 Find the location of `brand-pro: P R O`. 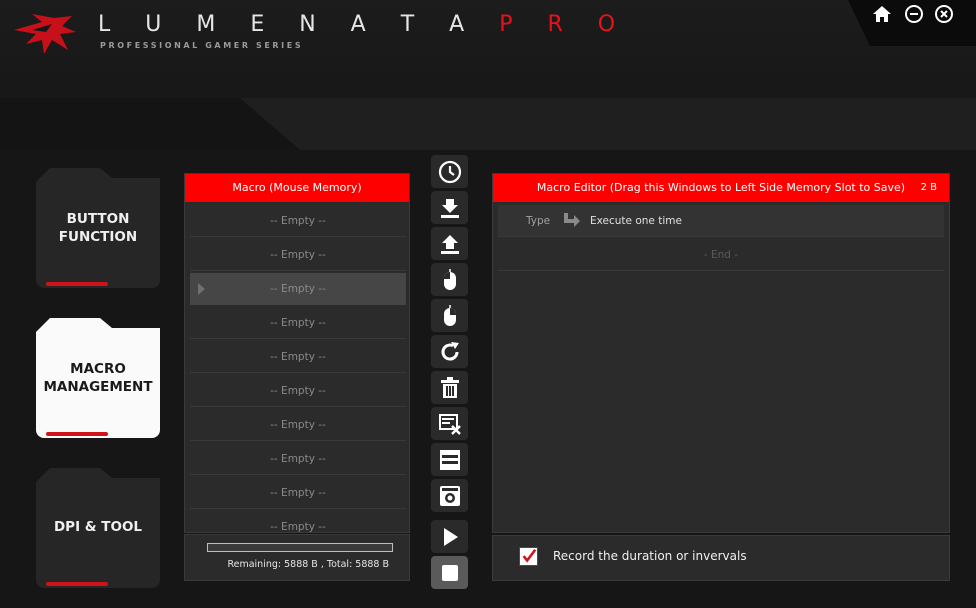

brand-pro: P R O is located at coordinates (564, 24).